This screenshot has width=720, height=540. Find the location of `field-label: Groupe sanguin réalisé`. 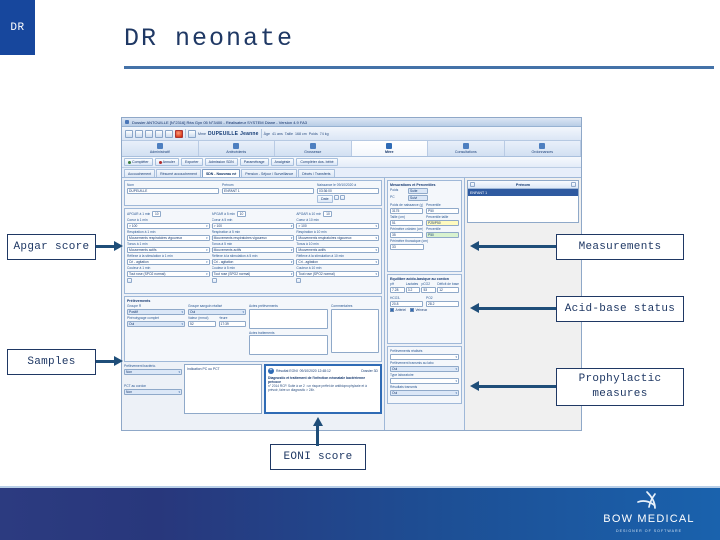

field-label: Groupe sanguin réalisé is located at coordinates (205, 306).